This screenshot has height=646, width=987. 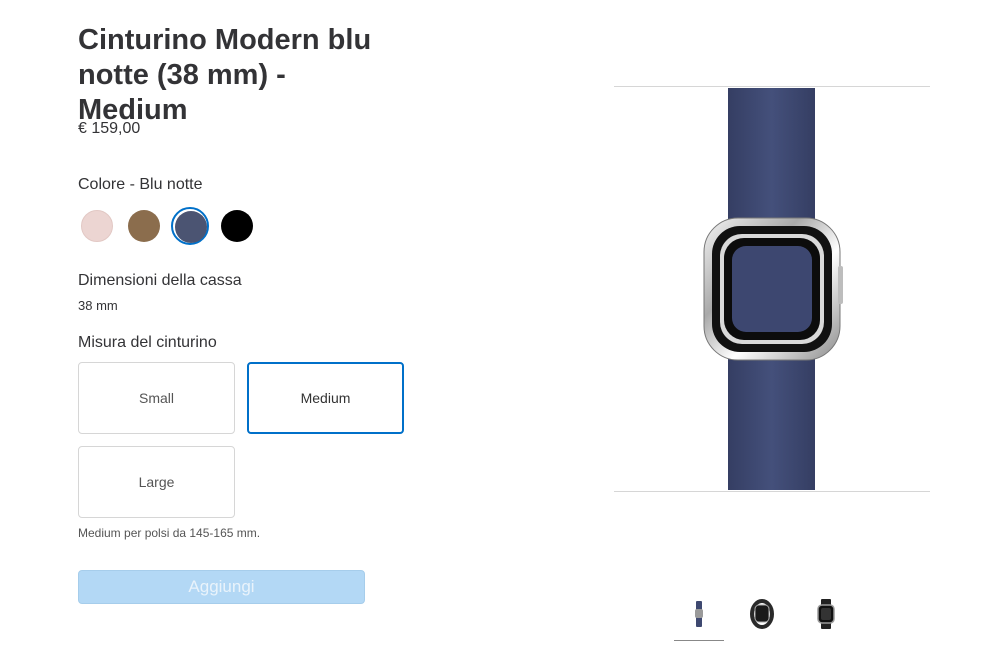 What do you see at coordinates (147, 342) in the screenshot?
I see `band-size-label: Misura del cinturino` at bounding box center [147, 342].